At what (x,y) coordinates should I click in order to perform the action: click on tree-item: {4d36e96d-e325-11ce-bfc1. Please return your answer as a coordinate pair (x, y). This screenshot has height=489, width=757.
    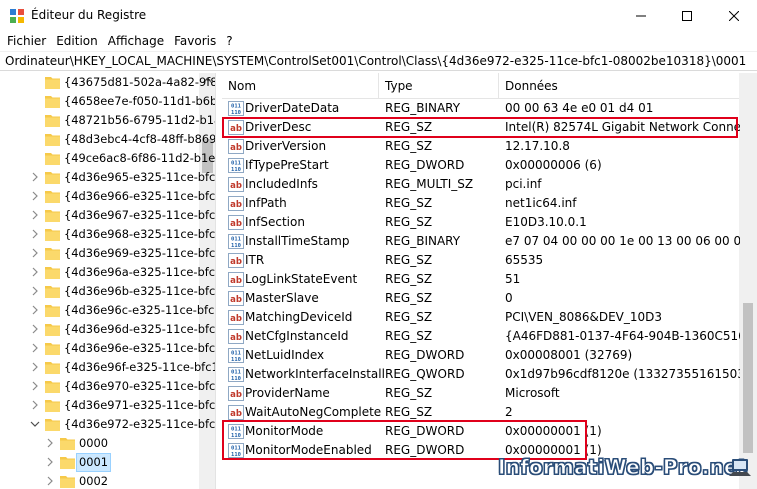
    Looking at the image, I should click on (107, 329).